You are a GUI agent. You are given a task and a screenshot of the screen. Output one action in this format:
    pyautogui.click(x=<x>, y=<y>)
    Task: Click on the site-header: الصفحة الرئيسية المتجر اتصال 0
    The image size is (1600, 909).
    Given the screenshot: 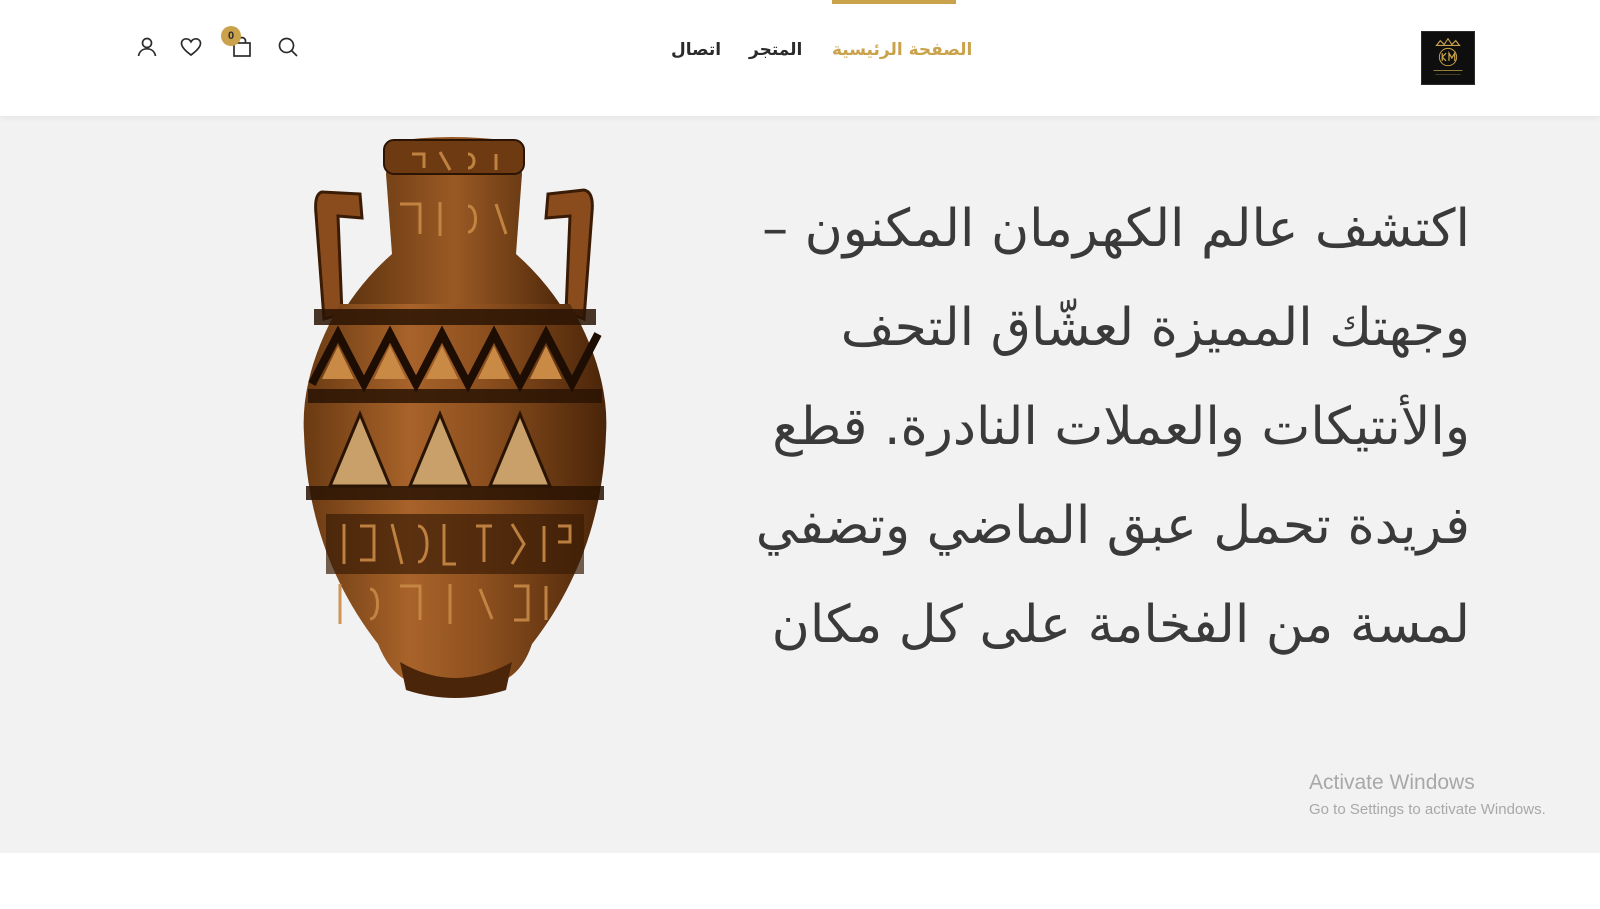 What is the action you would take?
    pyautogui.click(x=800, y=58)
    